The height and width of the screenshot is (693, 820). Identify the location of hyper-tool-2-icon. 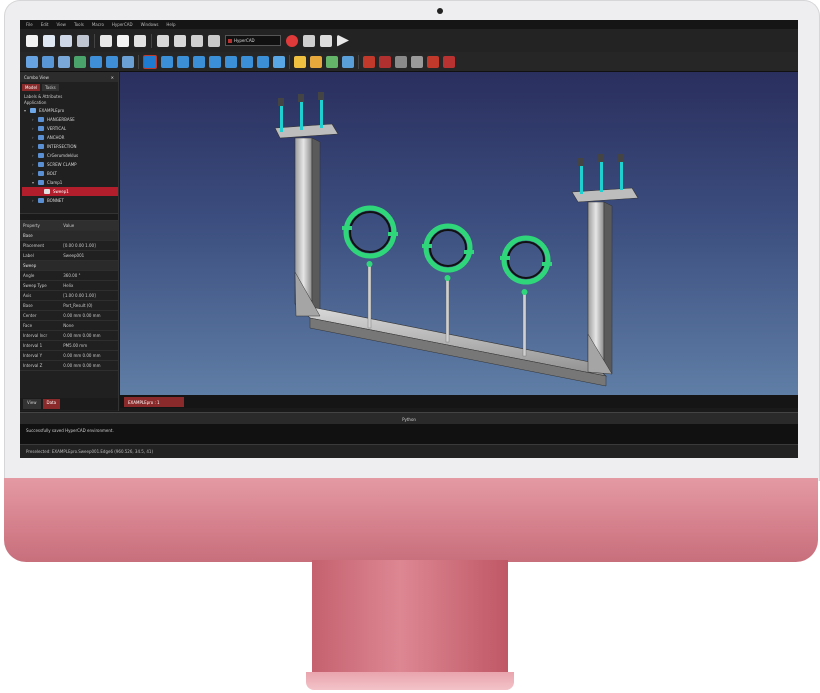
(385, 61).